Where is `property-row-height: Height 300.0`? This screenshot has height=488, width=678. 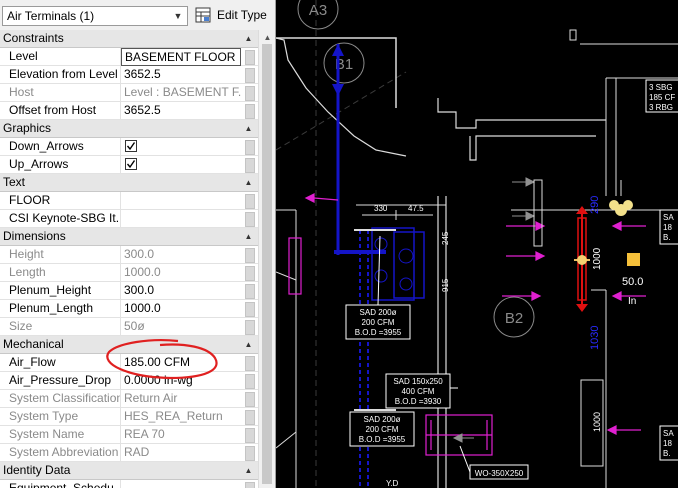
property-row-height: Height 300.0 is located at coordinates (129, 255).